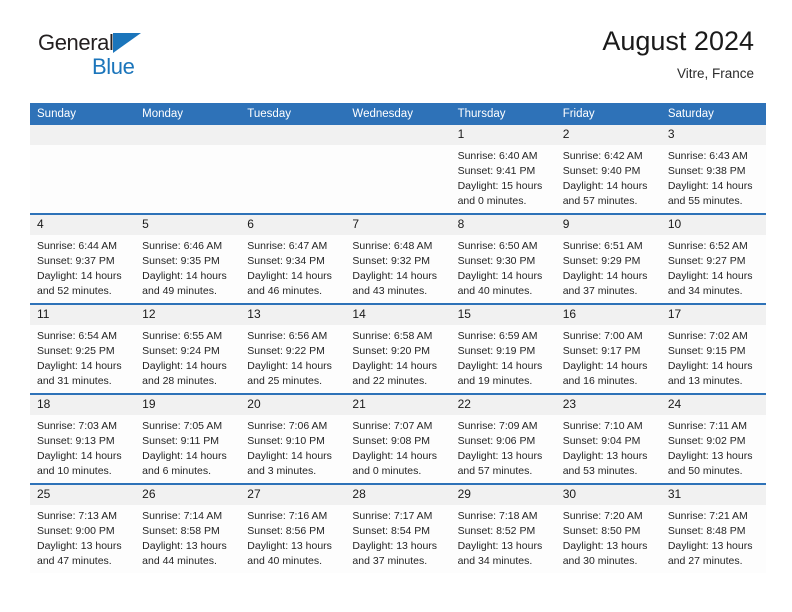 This screenshot has height=612, width=792. Describe the element at coordinates (392, 246) in the screenshot. I see `sunrise-text: Sunrise: 6:48 AM` at that location.